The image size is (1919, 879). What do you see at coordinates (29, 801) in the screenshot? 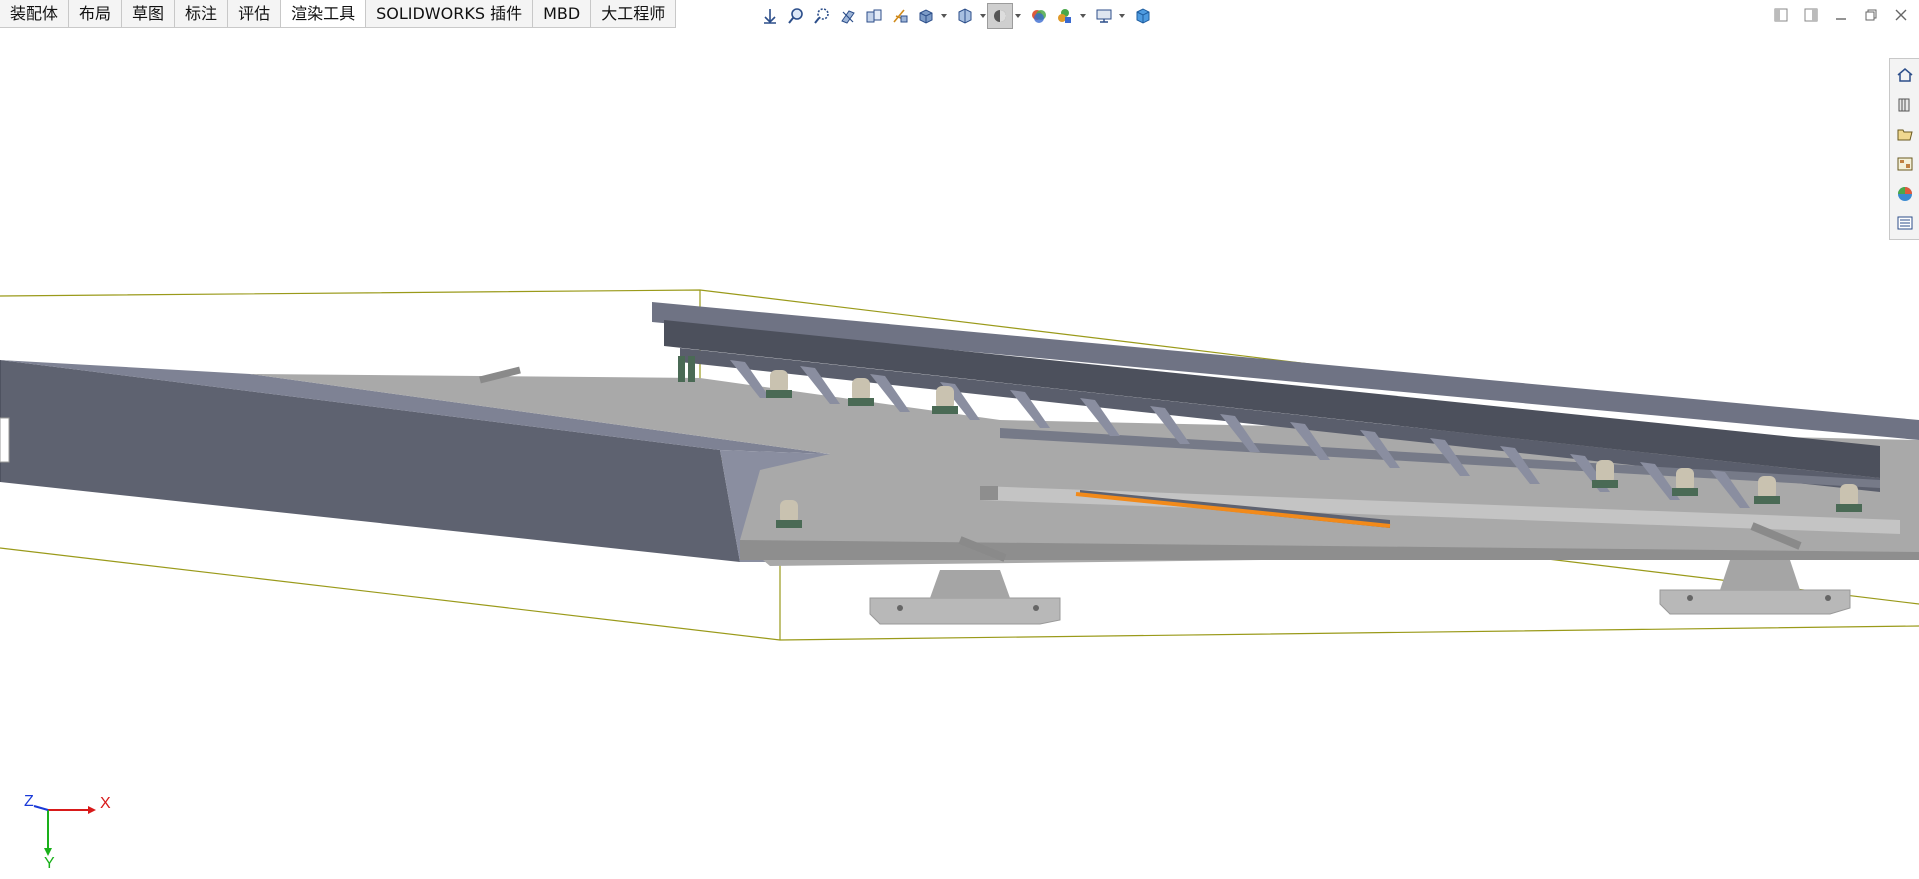
I see `triad-z-label: Z` at bounding box center [29, 801].